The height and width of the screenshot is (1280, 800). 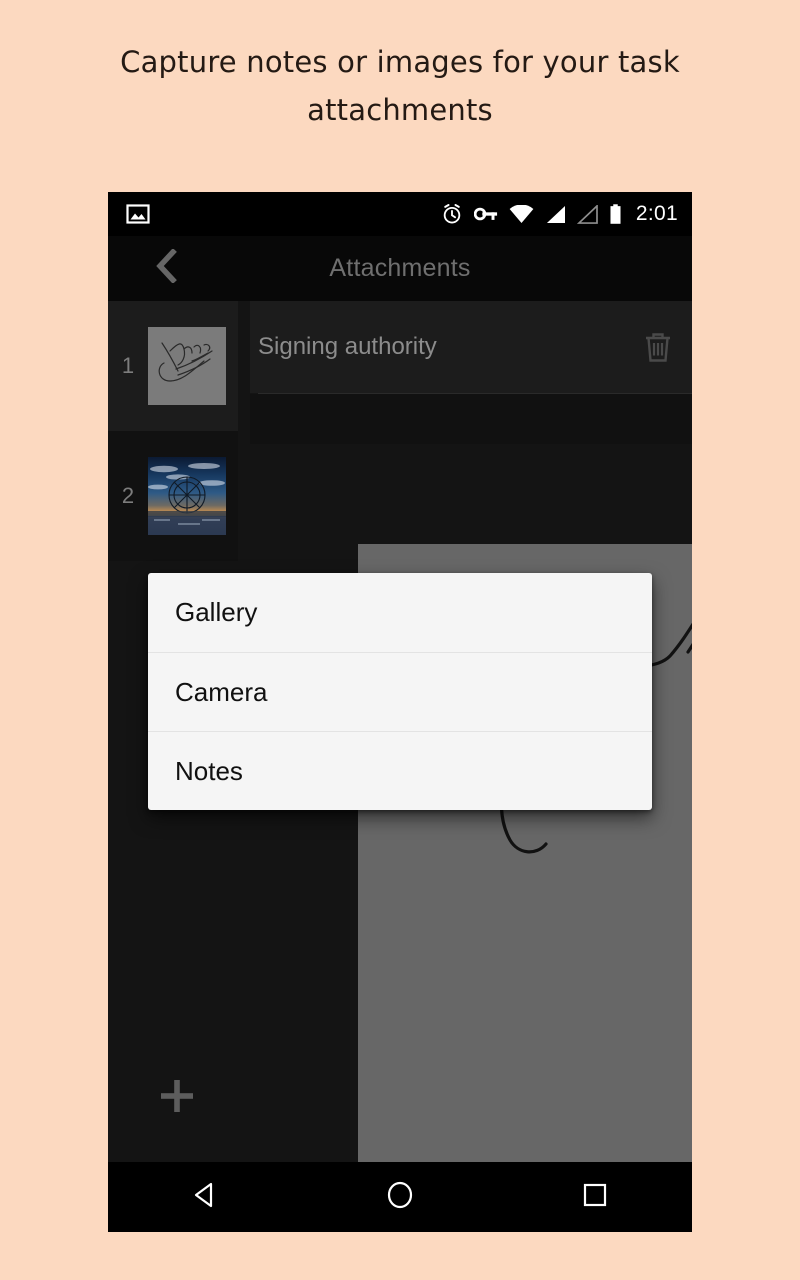 I want to click on dialog-option-gallery-label: Gallery, so click(x=216, y=612).